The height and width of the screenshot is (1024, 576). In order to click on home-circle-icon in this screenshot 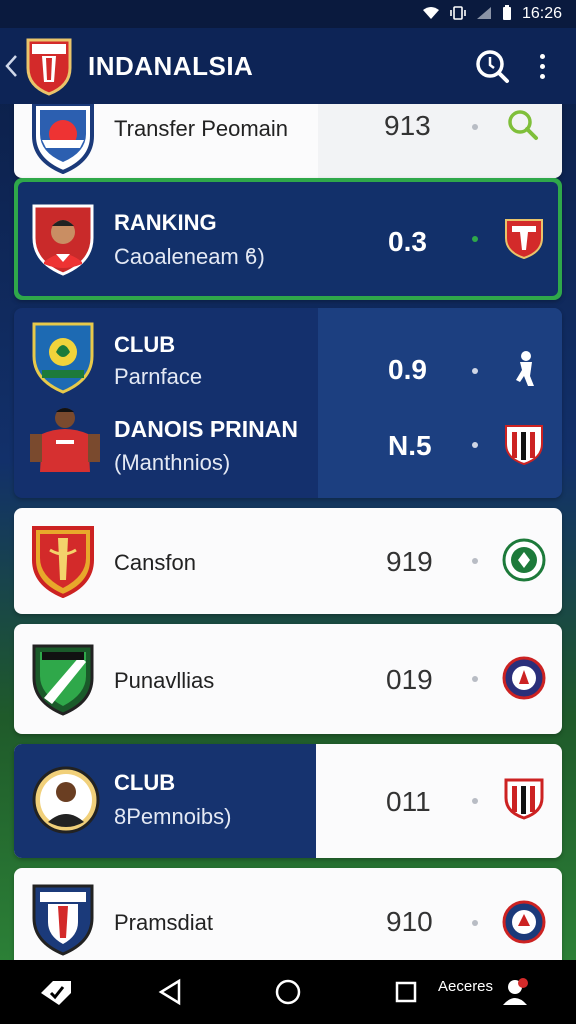, I will do `click(288, 992)`.